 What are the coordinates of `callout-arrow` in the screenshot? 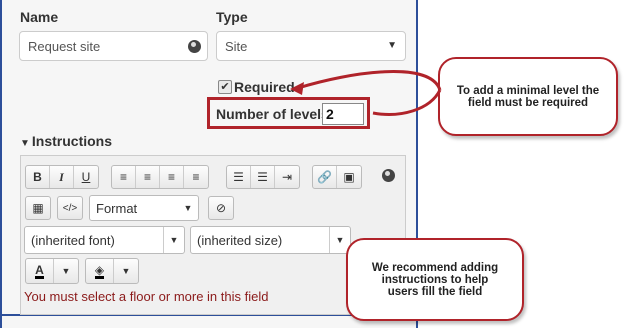 It's located at (366, 93).